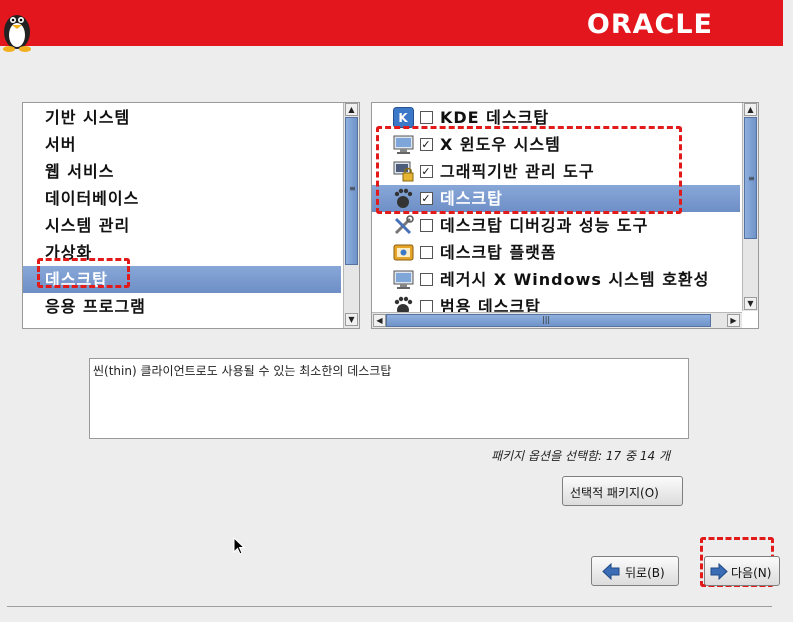 The image size is (793, 622). Describe the element at coordinates (182, 171) in the screenshot. I see `category-item: 웹 서비스` at that location.